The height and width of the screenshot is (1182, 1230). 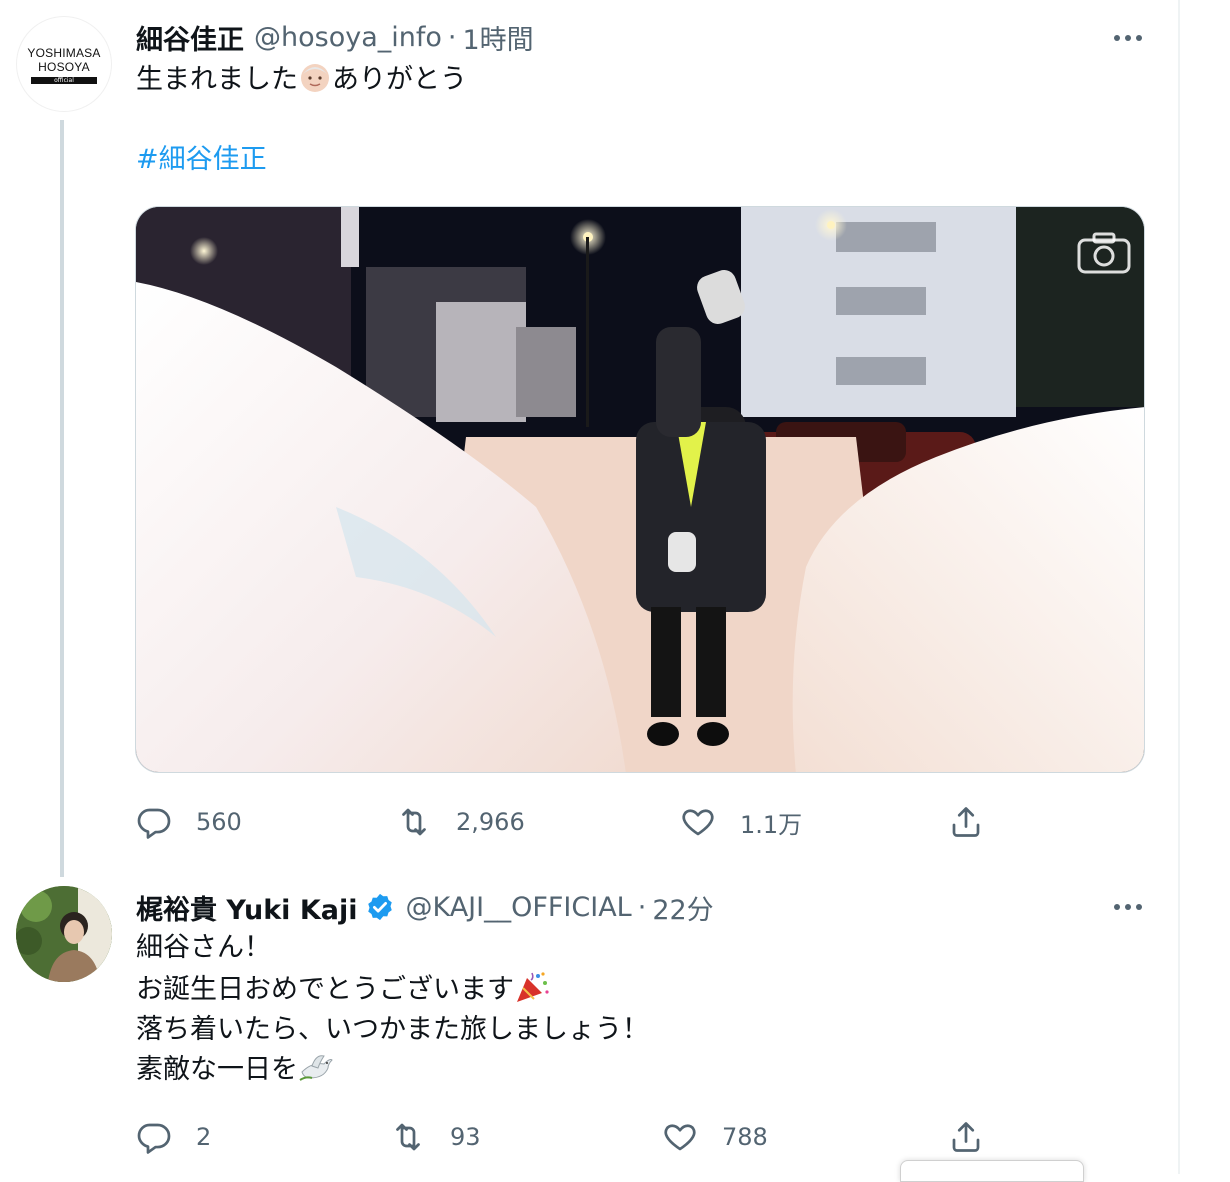 I want to click on hashtag-link: #細谷佳正, so click(x=201, y=160).